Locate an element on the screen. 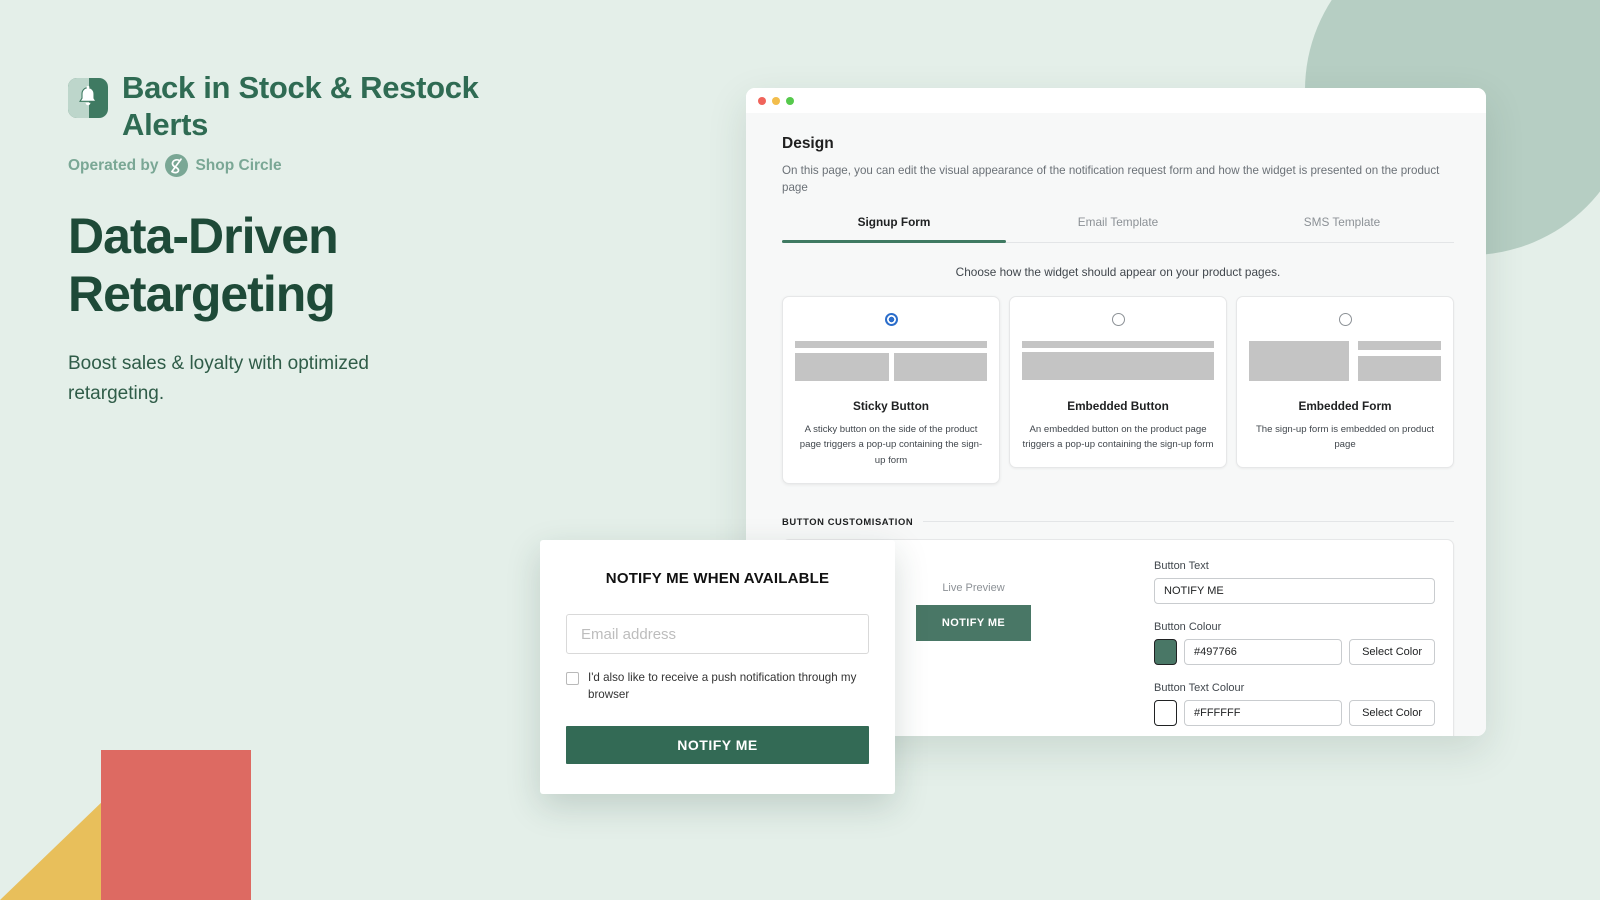 The image size is (1600, 900). operated-by-label: Operated by is located at coordinates (113, 165).